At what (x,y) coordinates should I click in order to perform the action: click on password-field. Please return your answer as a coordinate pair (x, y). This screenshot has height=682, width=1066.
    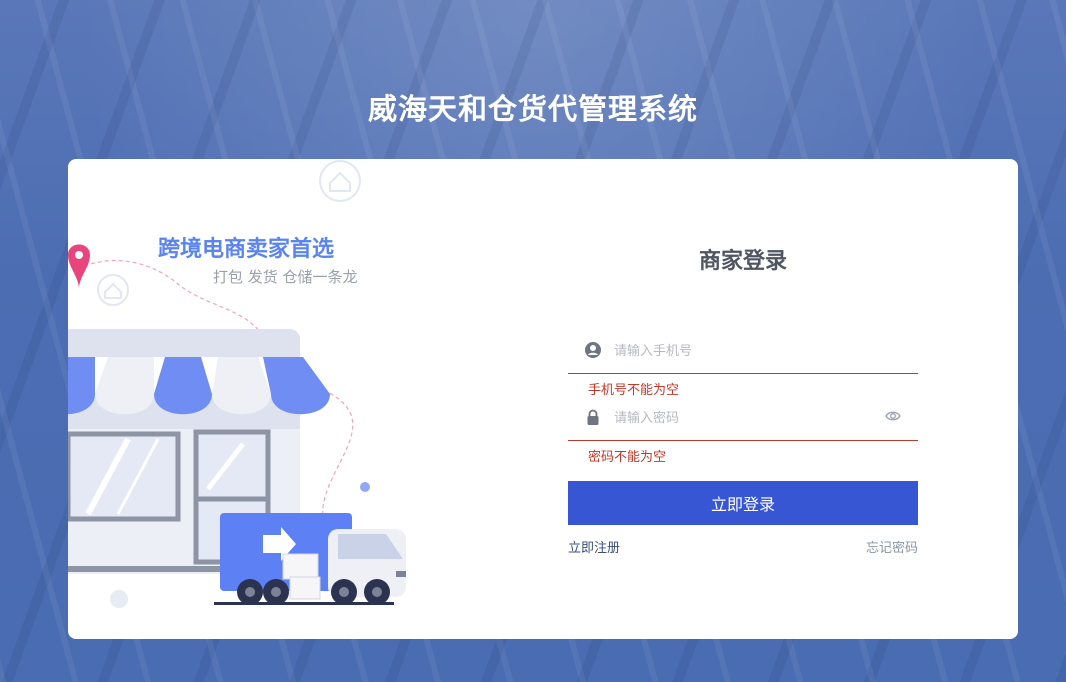
    Looking at the image, I should click on (743, 417).